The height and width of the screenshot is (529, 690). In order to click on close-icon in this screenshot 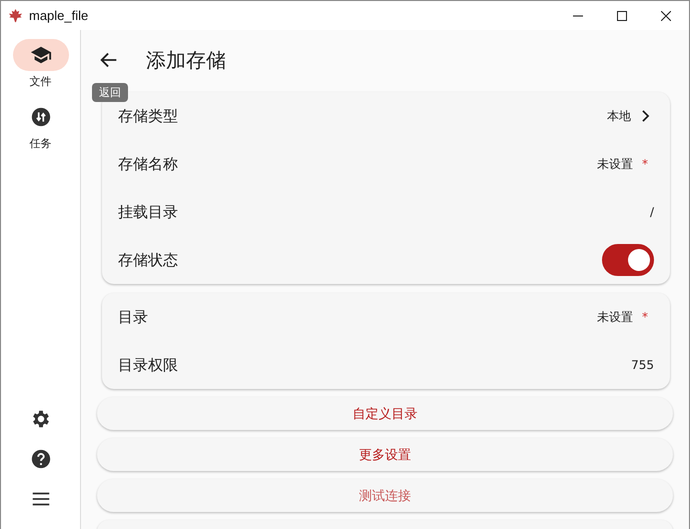, I will do `click(666, 15)`.